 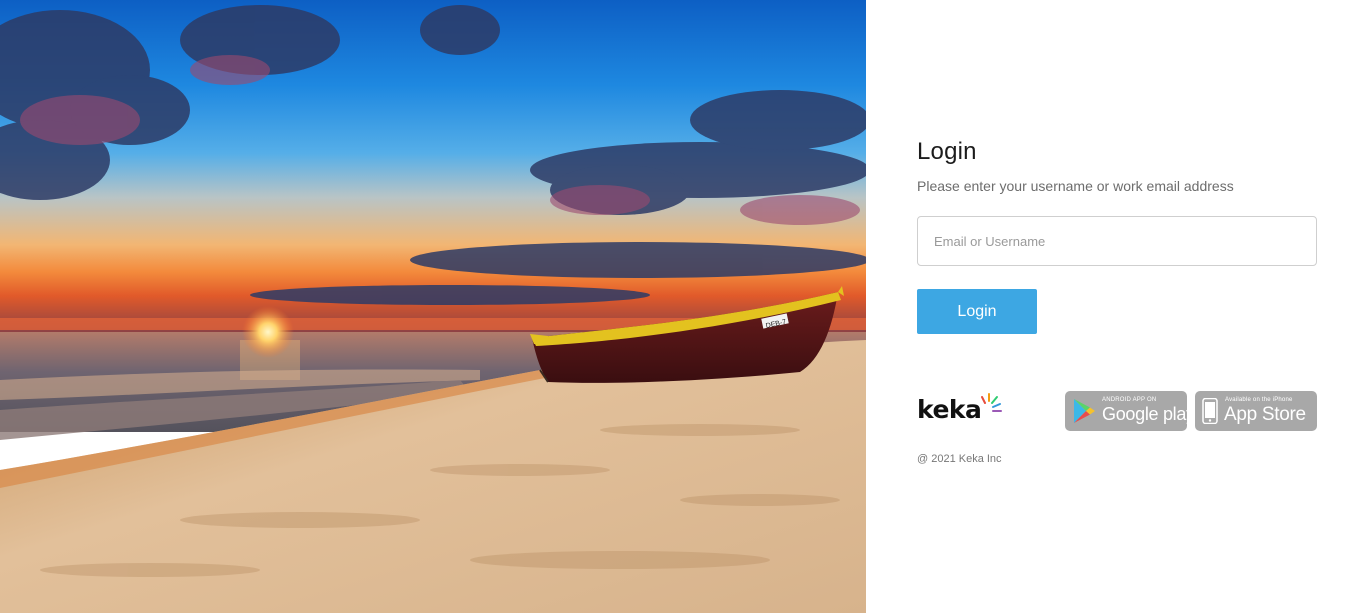 What do you see at coordinates (949, 409) in the screenshot?
I see `logo-wordmark: keka` at bounding box center [949, 409].